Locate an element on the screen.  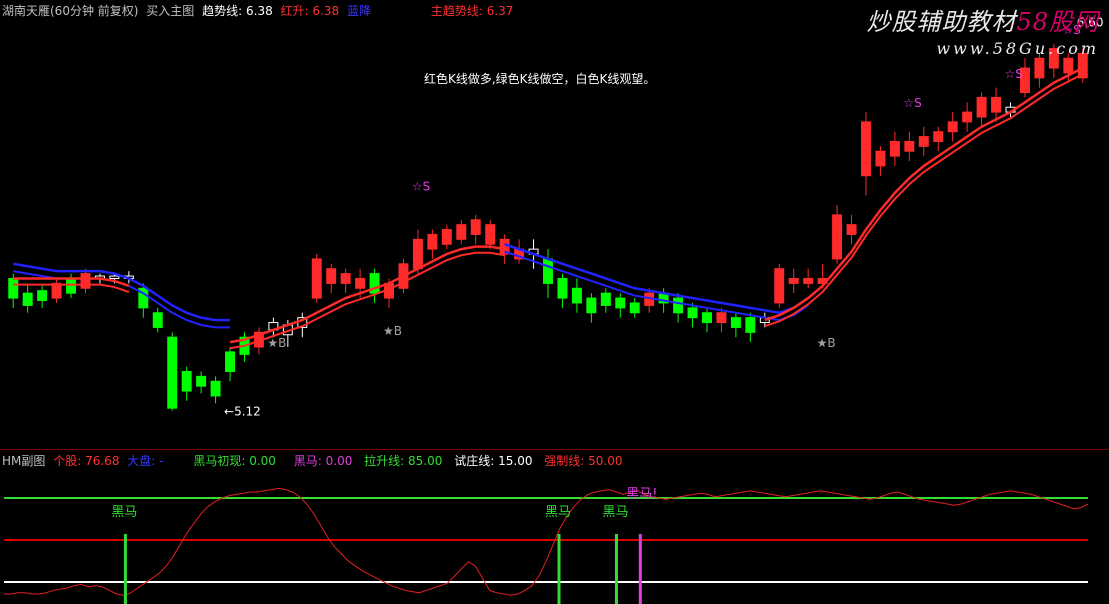
rise-line-label: 拉升线: is located at coordinates (384, 461).